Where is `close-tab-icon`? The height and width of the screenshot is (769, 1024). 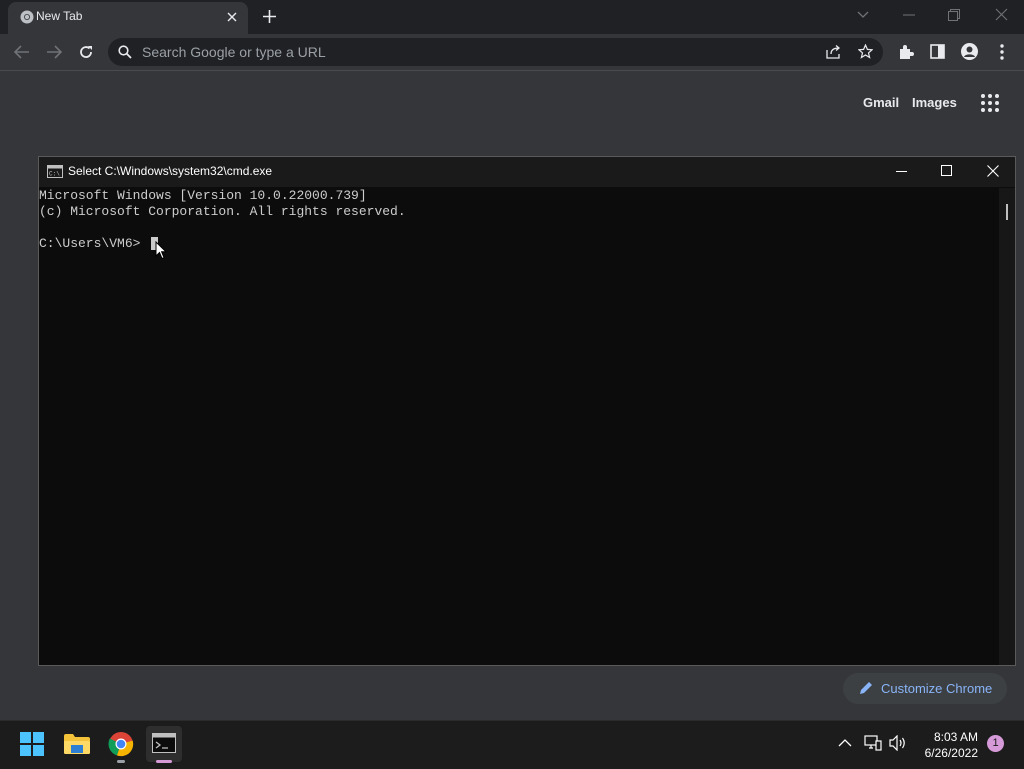 close-tab-icon is located at coordinates (232, 17).